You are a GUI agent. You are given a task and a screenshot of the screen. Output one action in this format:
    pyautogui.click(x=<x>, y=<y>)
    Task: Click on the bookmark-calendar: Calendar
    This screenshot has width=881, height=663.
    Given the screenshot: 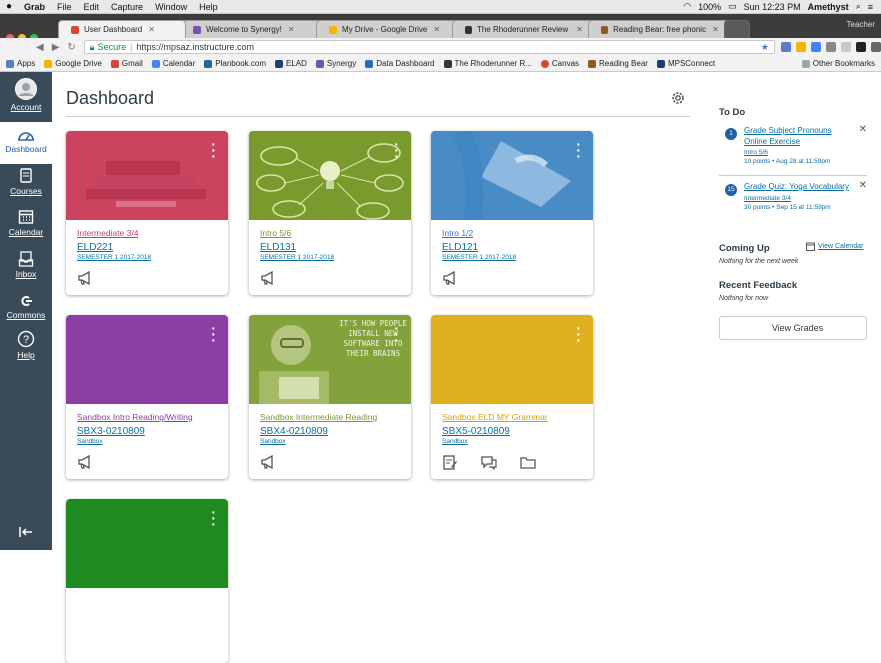 What is the action you would take?
    pyautogui.click(x=173, y=63)
    